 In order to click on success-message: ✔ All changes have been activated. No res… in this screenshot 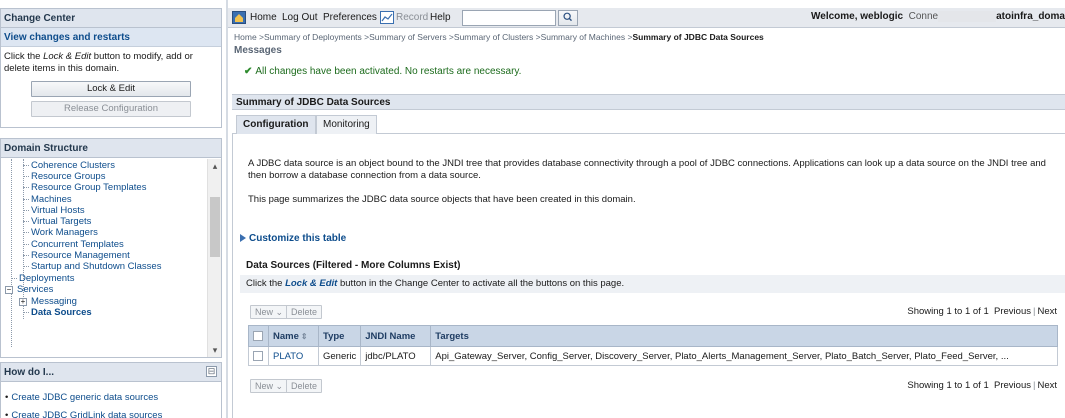, I will do `click(383, 71)`.